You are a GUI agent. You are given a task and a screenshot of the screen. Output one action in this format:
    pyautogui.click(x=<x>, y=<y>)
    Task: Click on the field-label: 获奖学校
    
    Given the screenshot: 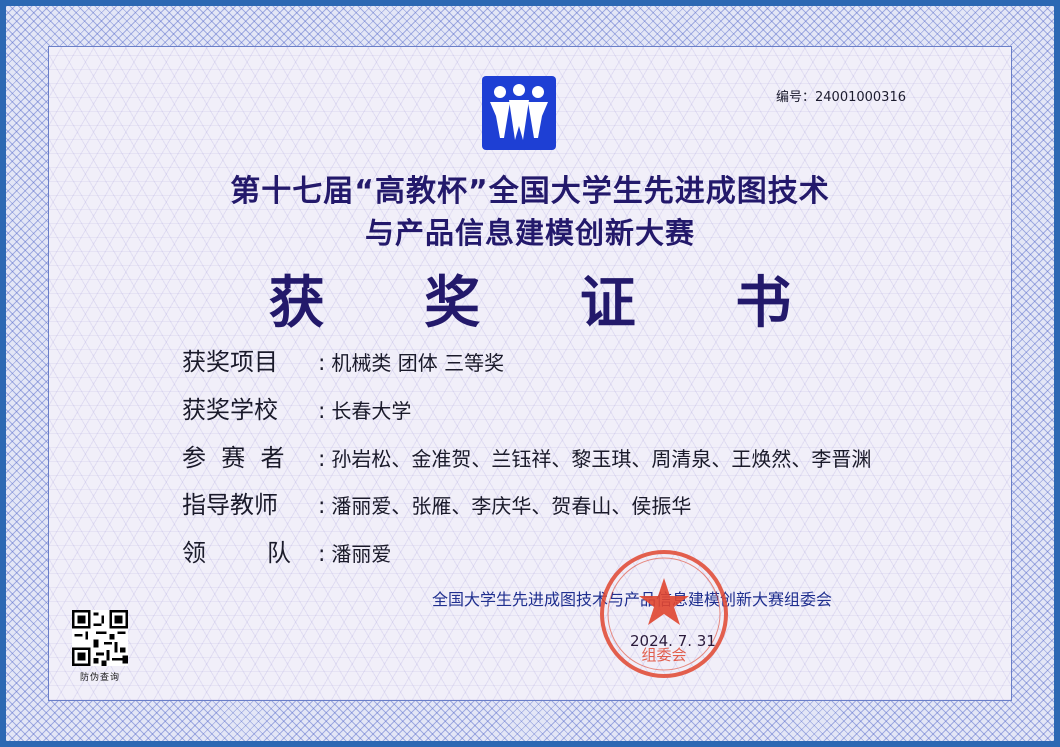 What is the action you would take?
    pyautogui.click(x=230, y=410)
    